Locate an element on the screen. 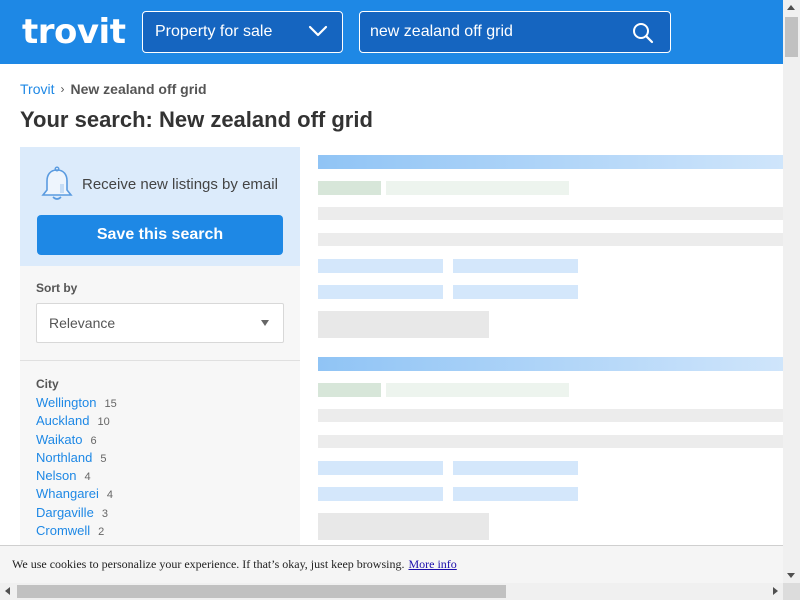 The width and height of the screenshot is (800, 600). vertical-scrollbar is located at coordinates (791, 291).